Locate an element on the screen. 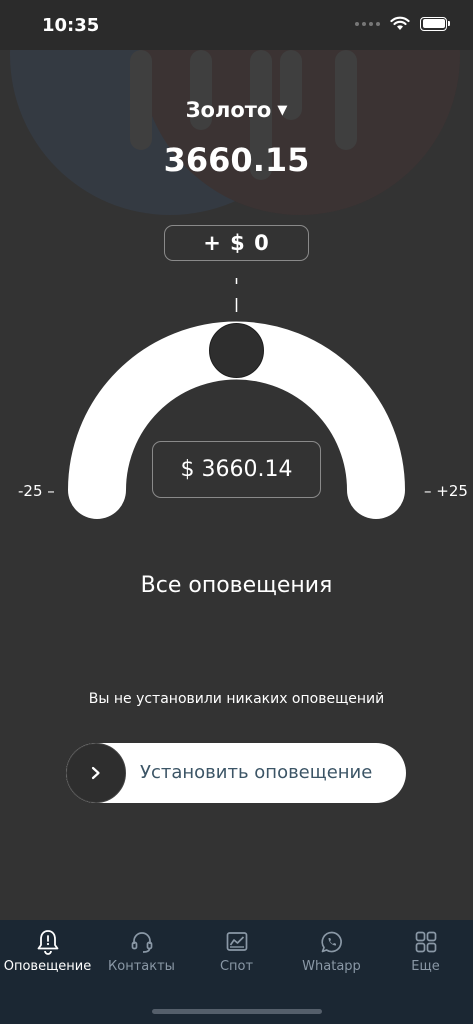 The width and height of the screenshot is (473, 1024). set-alert-slider: Установить оповещение is located at coordinates (236, 773).